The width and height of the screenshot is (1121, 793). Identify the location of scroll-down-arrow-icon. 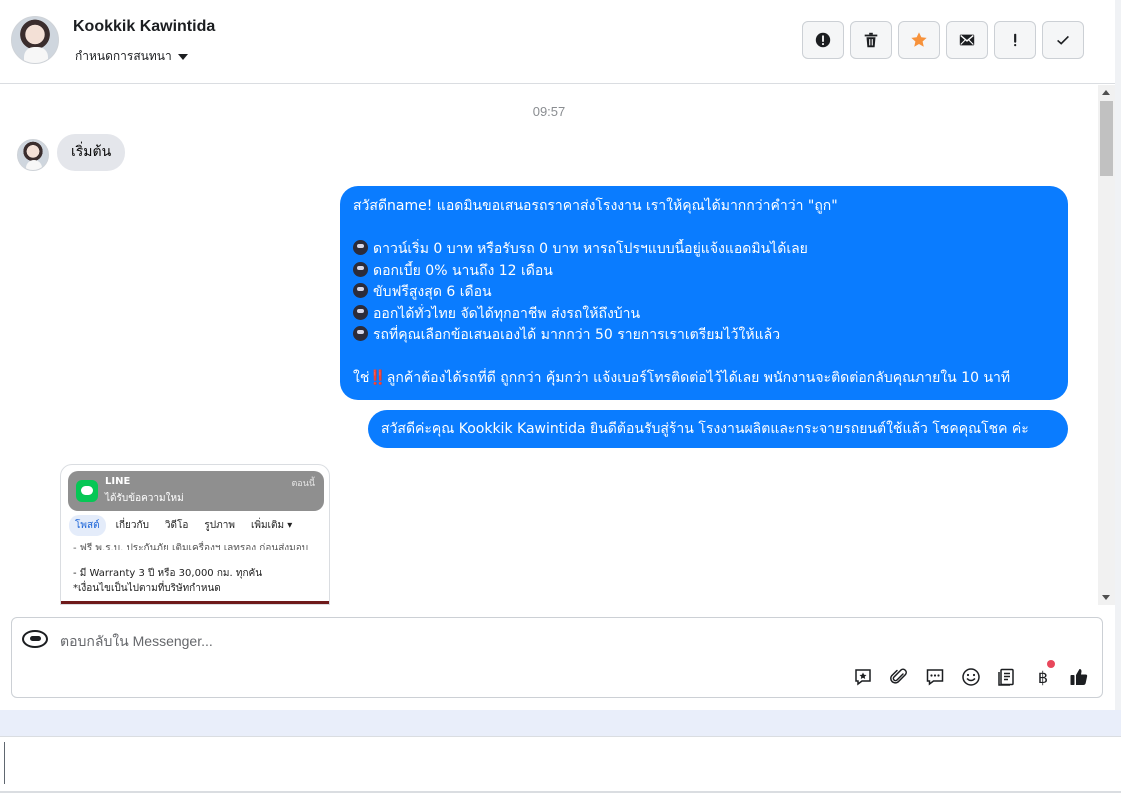
(1106, 597).